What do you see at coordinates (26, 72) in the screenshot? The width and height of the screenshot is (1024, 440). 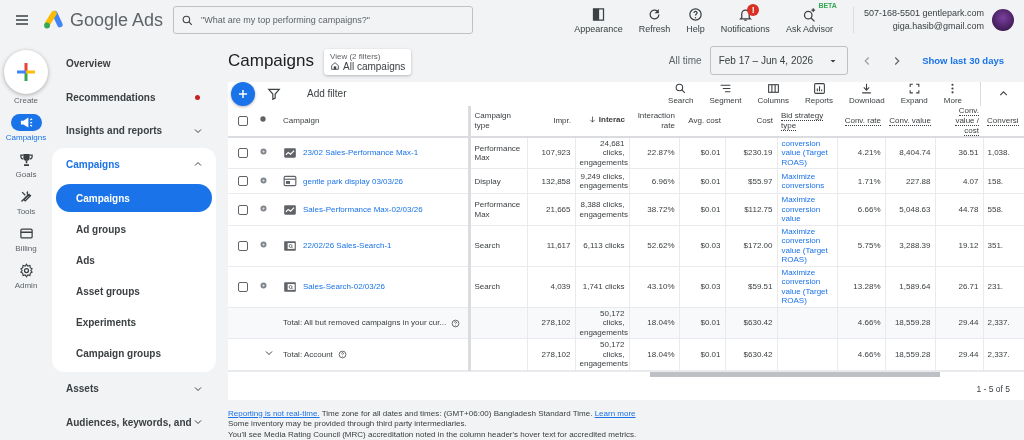 I see `plus-icon` at bounding box center [26, 72].